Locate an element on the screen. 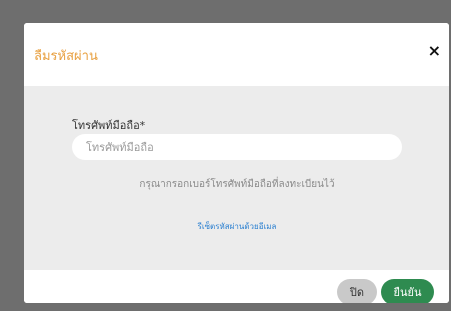 The image size is (451, 311). confirm-button: ยืนยัน is located at coordinates (407, 291).